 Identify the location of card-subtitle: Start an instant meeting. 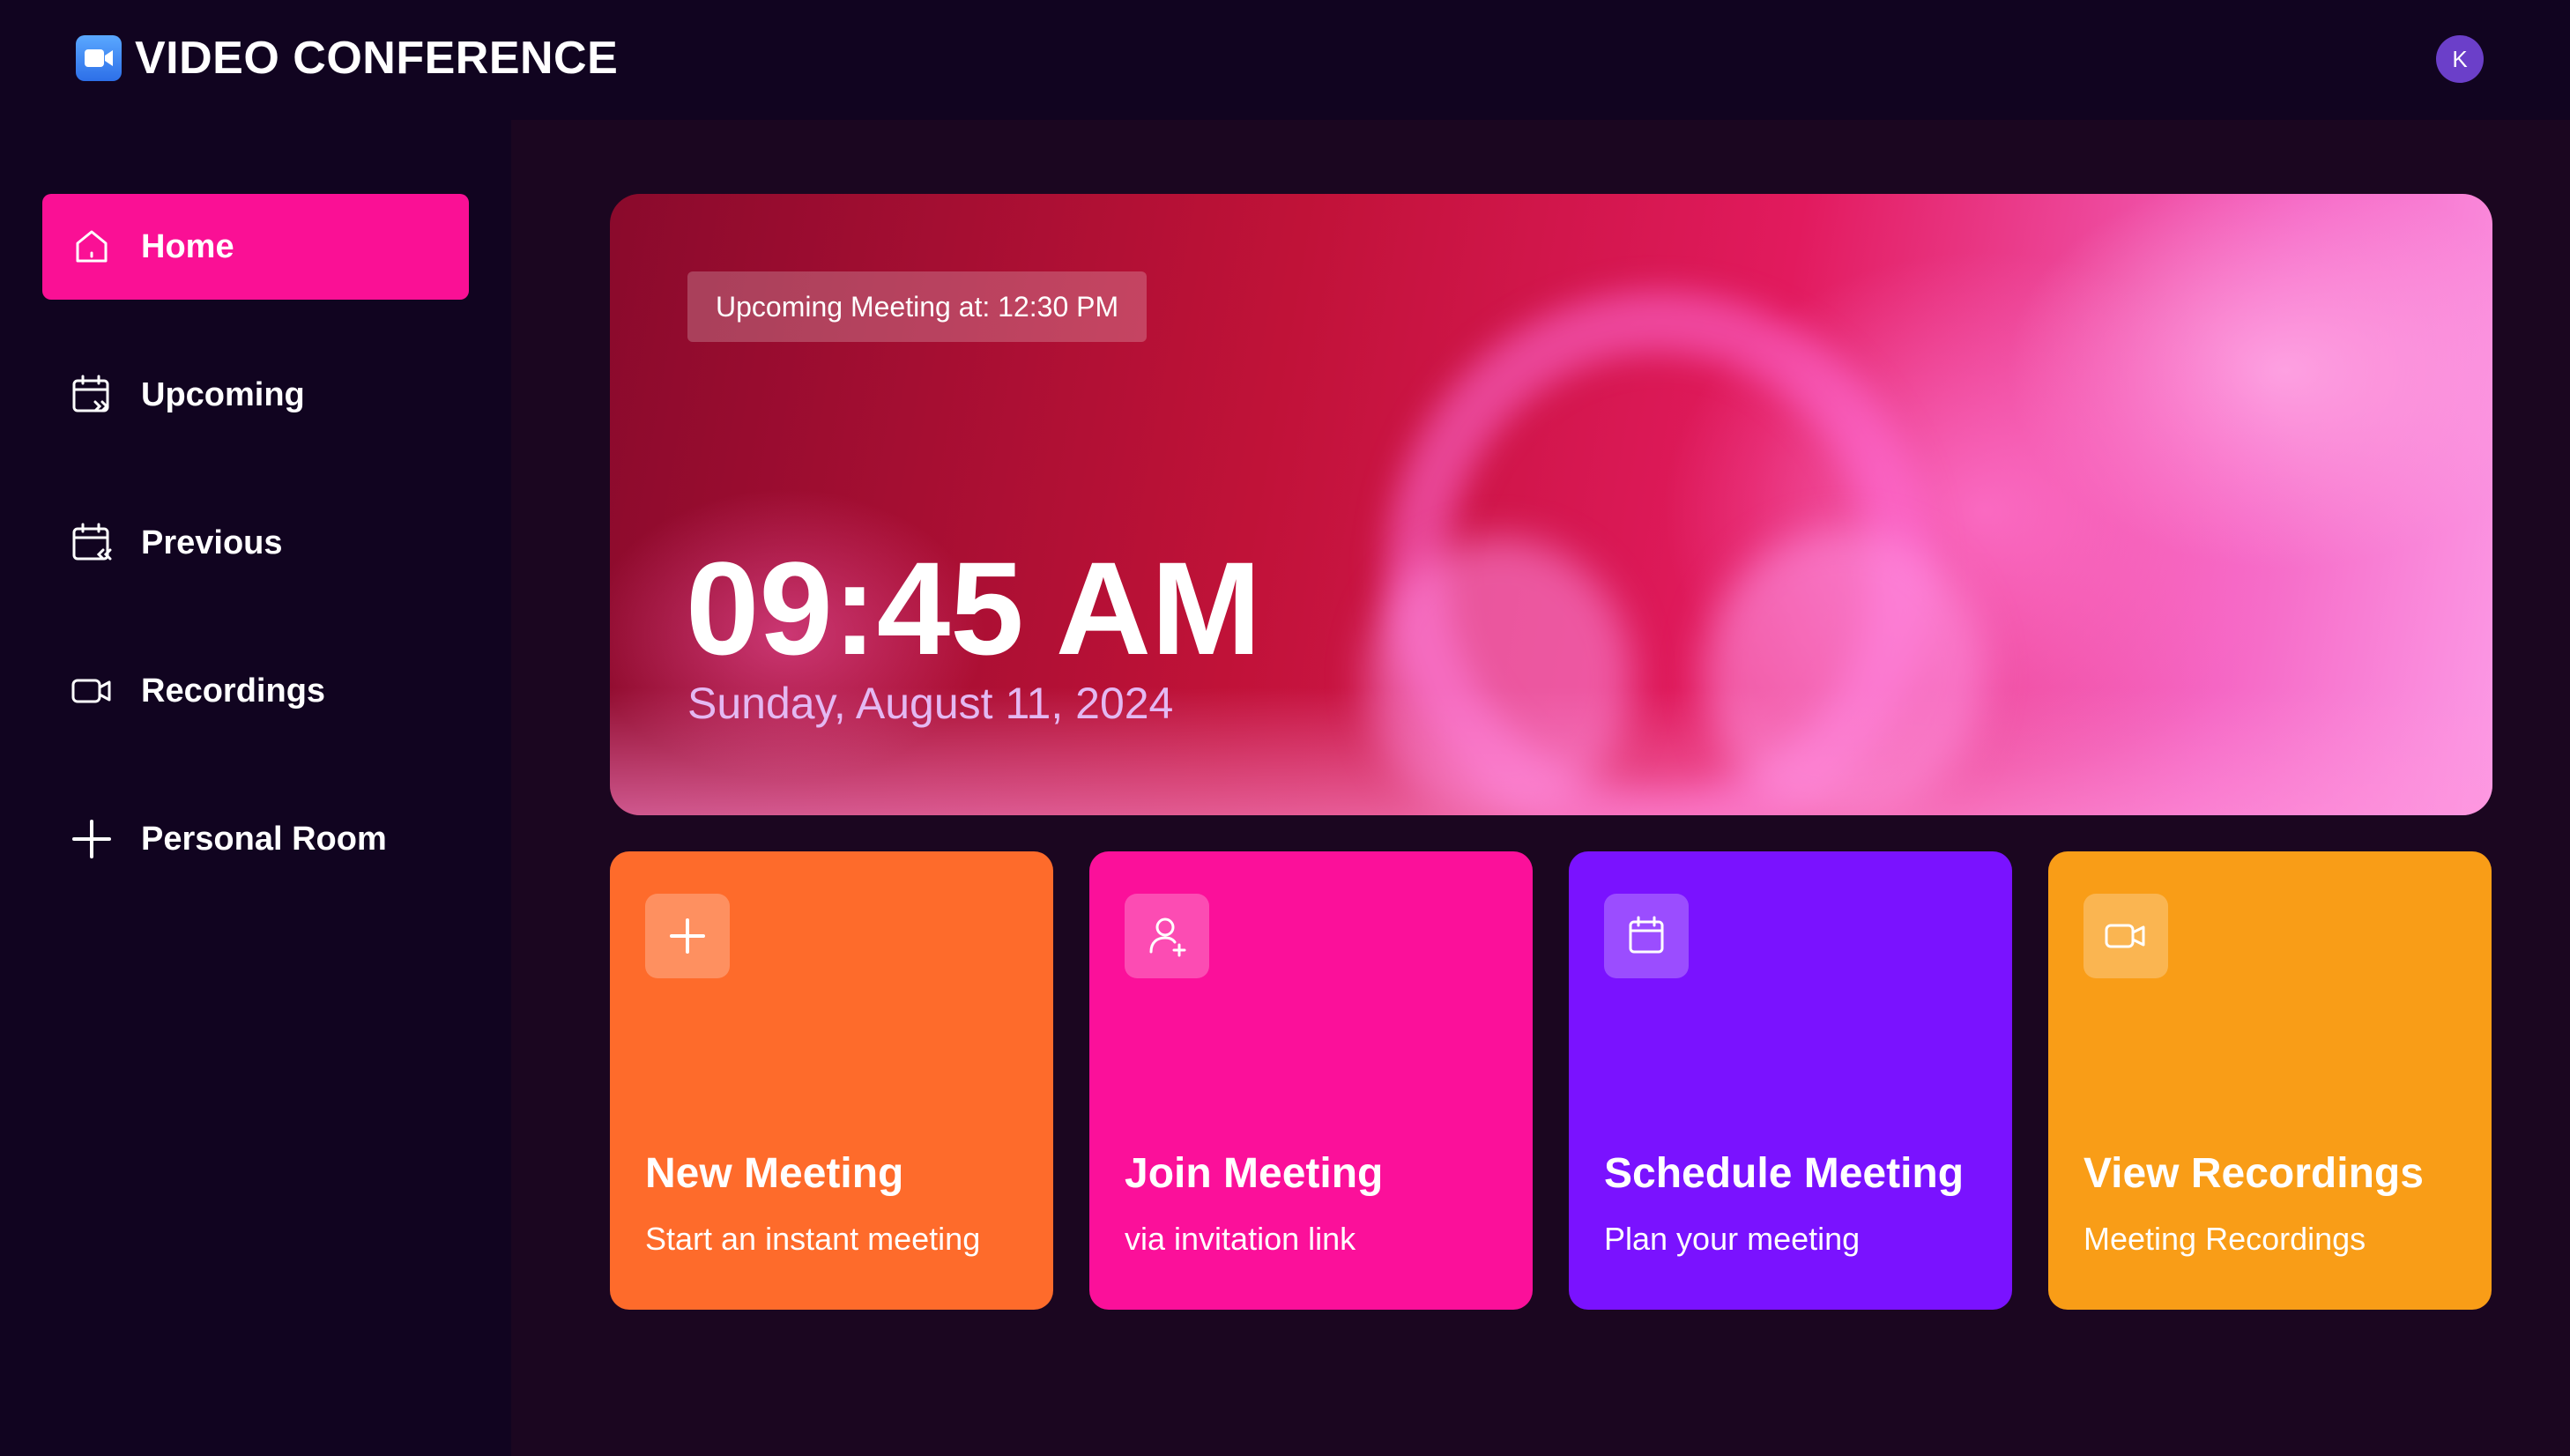
(813, 1239).